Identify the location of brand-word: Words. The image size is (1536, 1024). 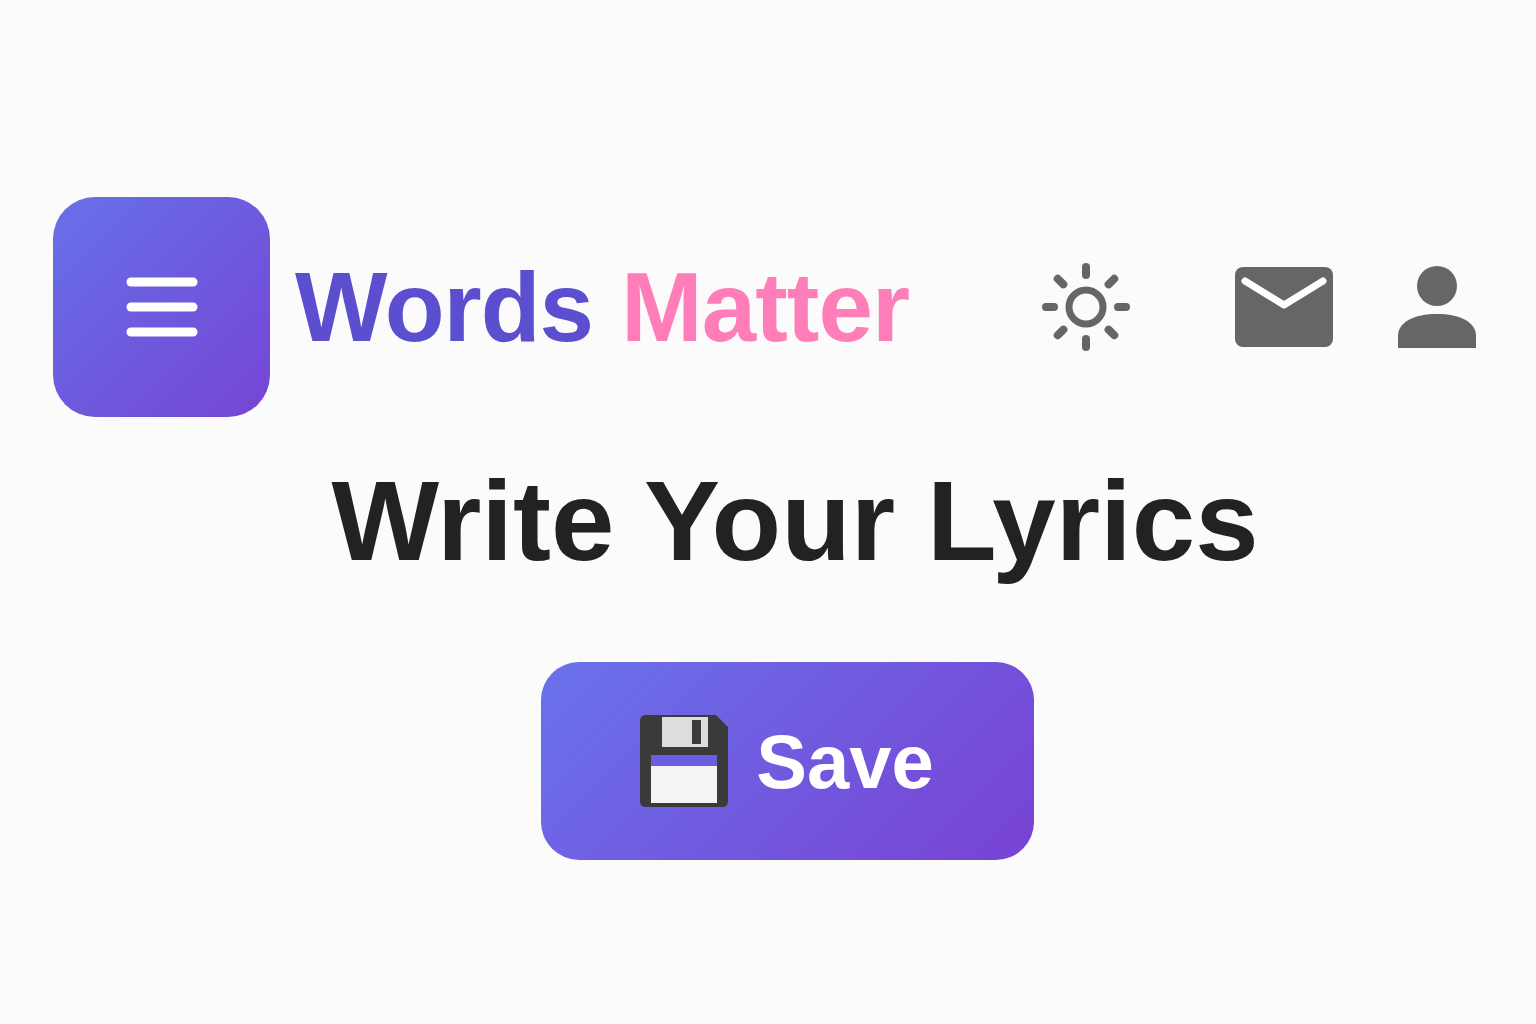
(444, 307).